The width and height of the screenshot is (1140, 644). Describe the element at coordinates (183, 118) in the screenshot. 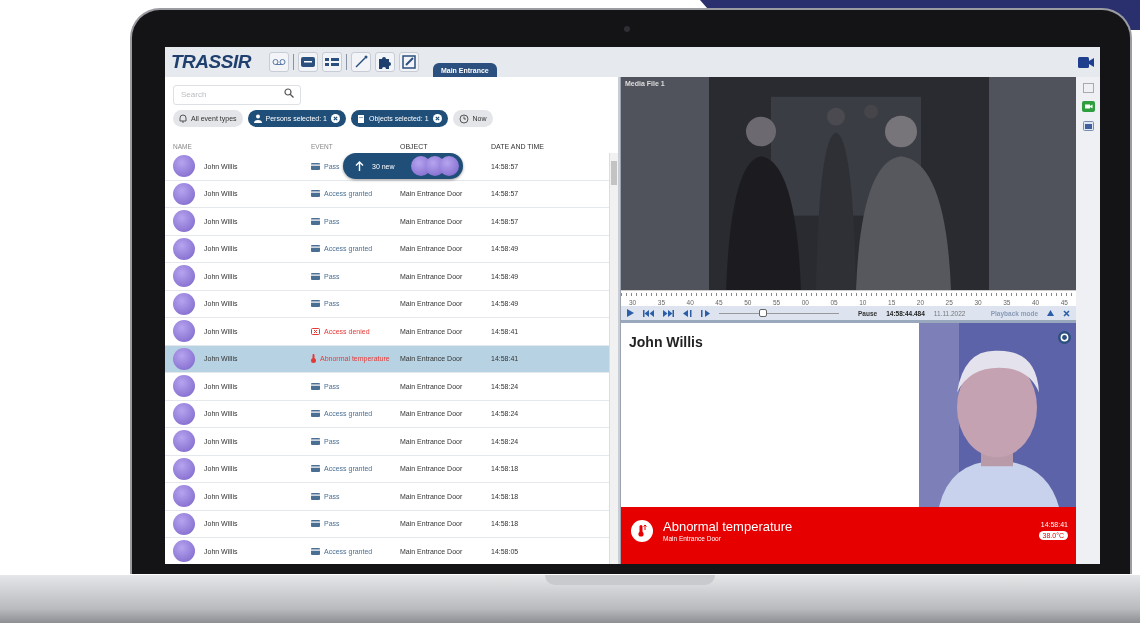

I see `bell-icon` at that location.